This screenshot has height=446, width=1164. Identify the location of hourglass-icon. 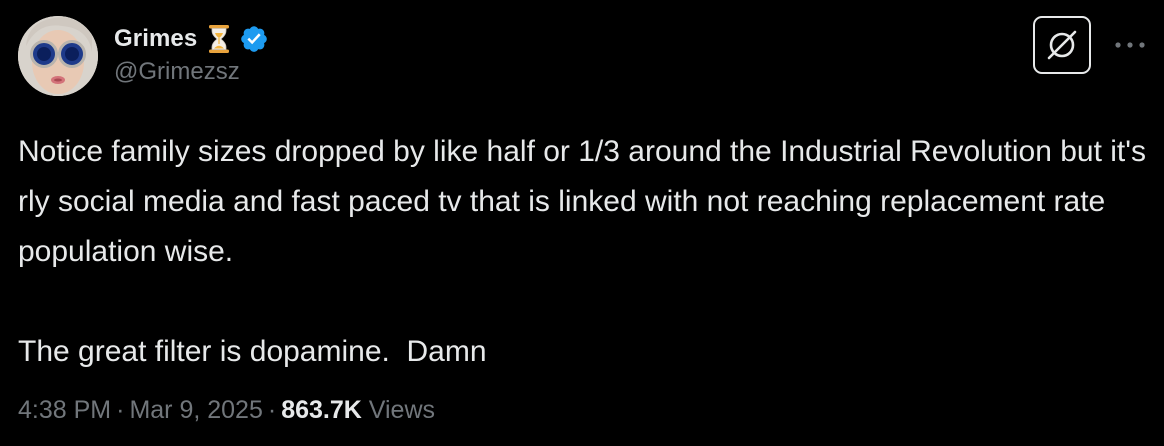
(219, 39).